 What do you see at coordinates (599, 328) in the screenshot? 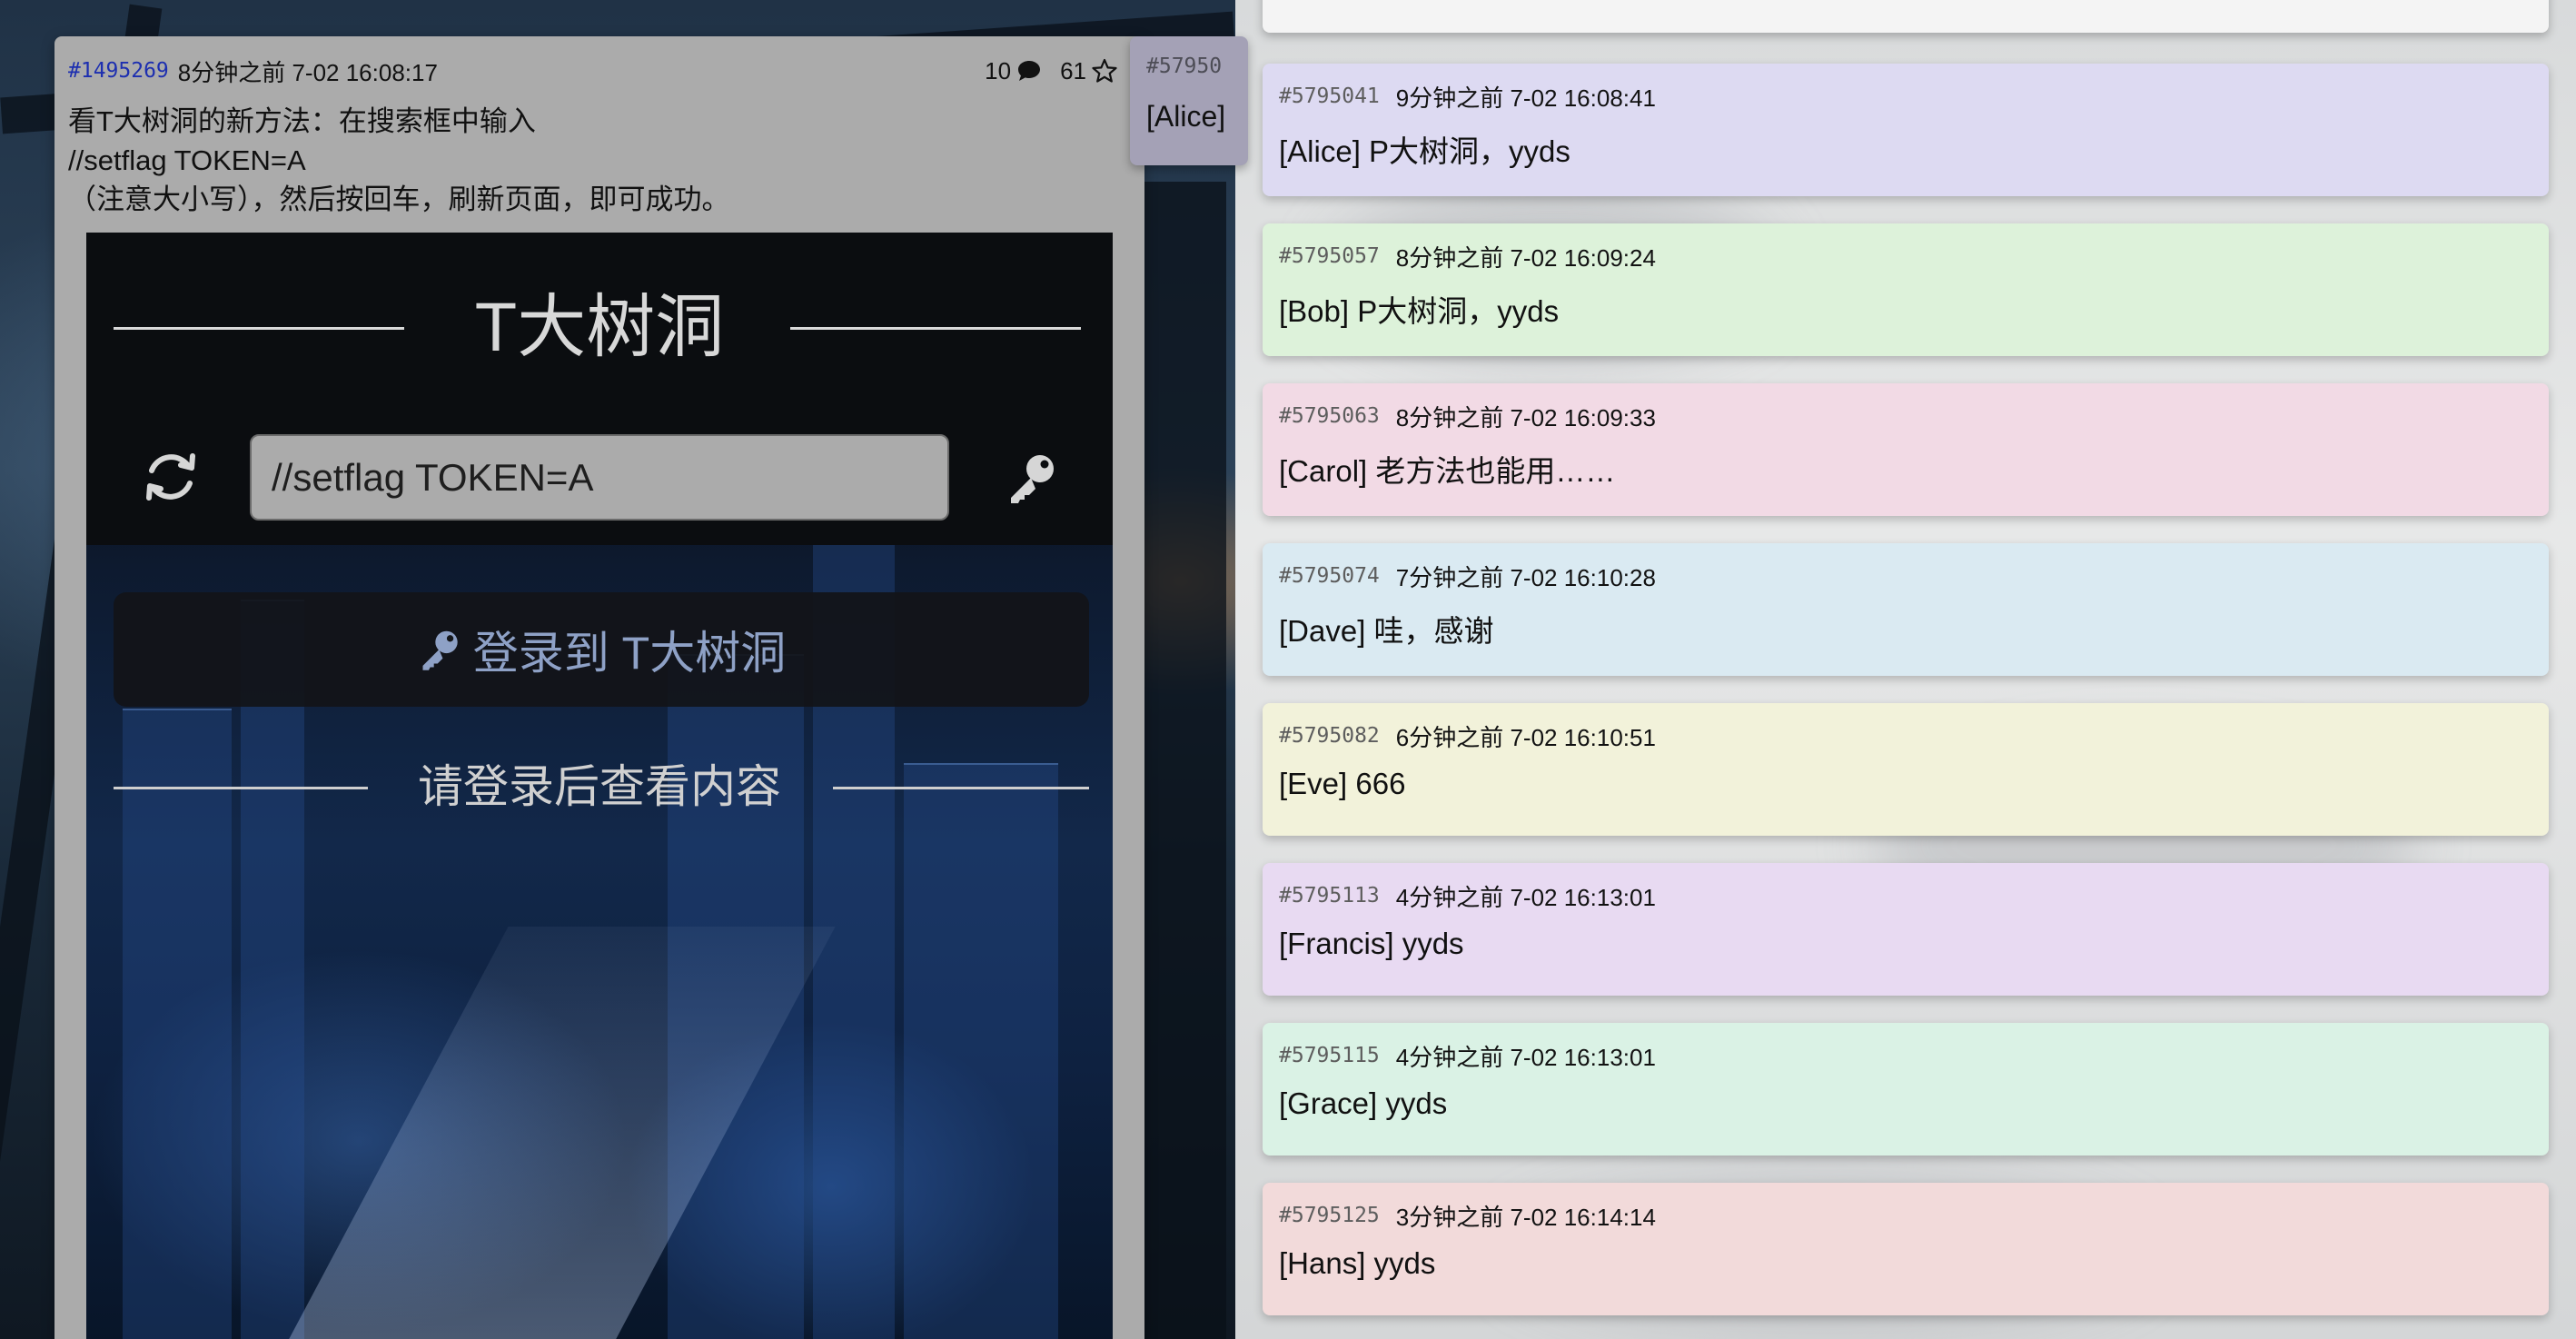
I see `embedded-title-row: T大树洞` at bounding box center [599, 328].